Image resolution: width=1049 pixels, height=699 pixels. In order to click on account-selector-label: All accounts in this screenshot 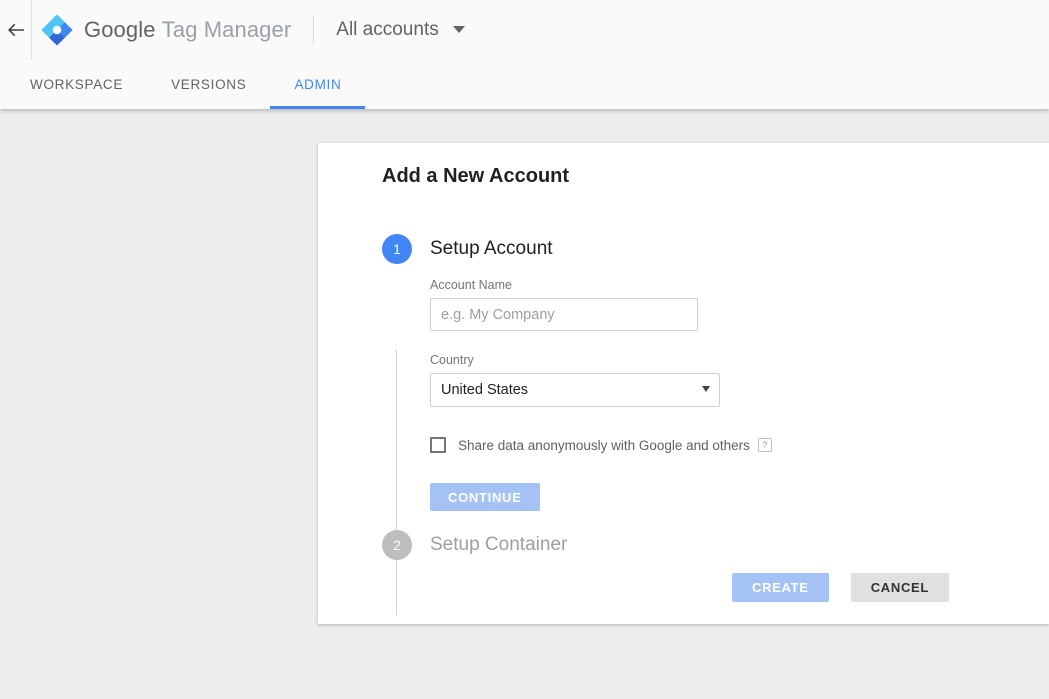, I will do `click(387, 29)`.